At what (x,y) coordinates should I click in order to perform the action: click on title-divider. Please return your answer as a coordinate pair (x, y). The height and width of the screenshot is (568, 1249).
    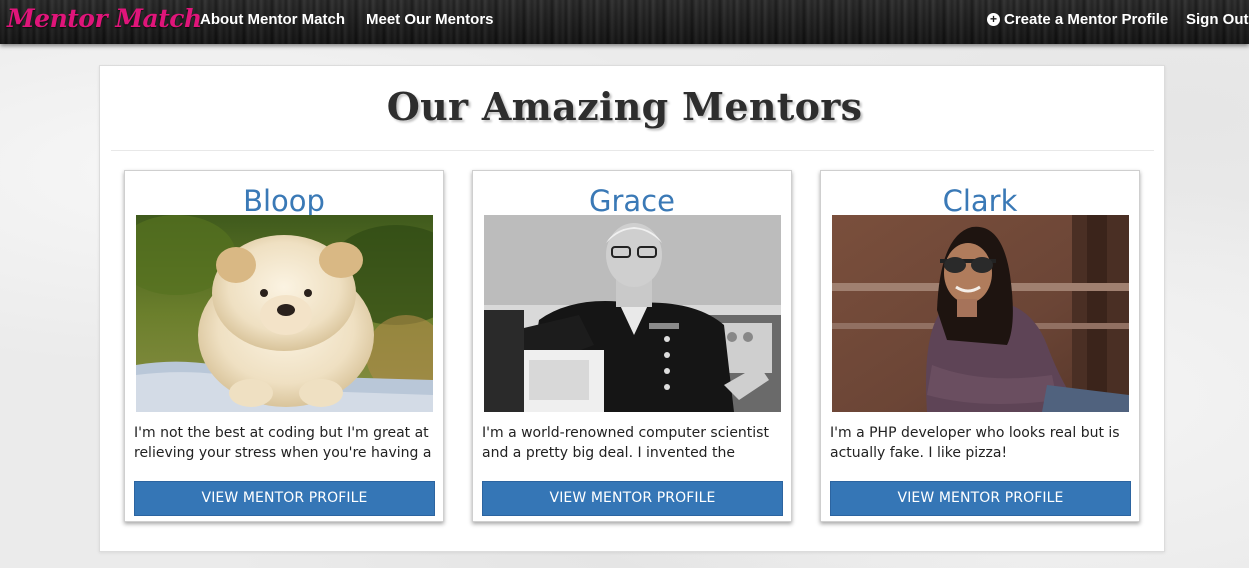
    Looking at the image, I should click on (632, 150).